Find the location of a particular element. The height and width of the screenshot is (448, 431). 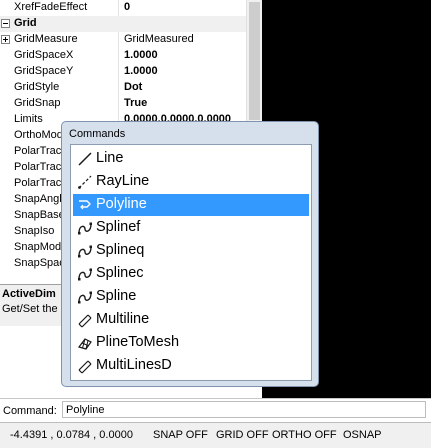

property-row: GridSpaceY 1.0000 is located at coordinates (123, 72).